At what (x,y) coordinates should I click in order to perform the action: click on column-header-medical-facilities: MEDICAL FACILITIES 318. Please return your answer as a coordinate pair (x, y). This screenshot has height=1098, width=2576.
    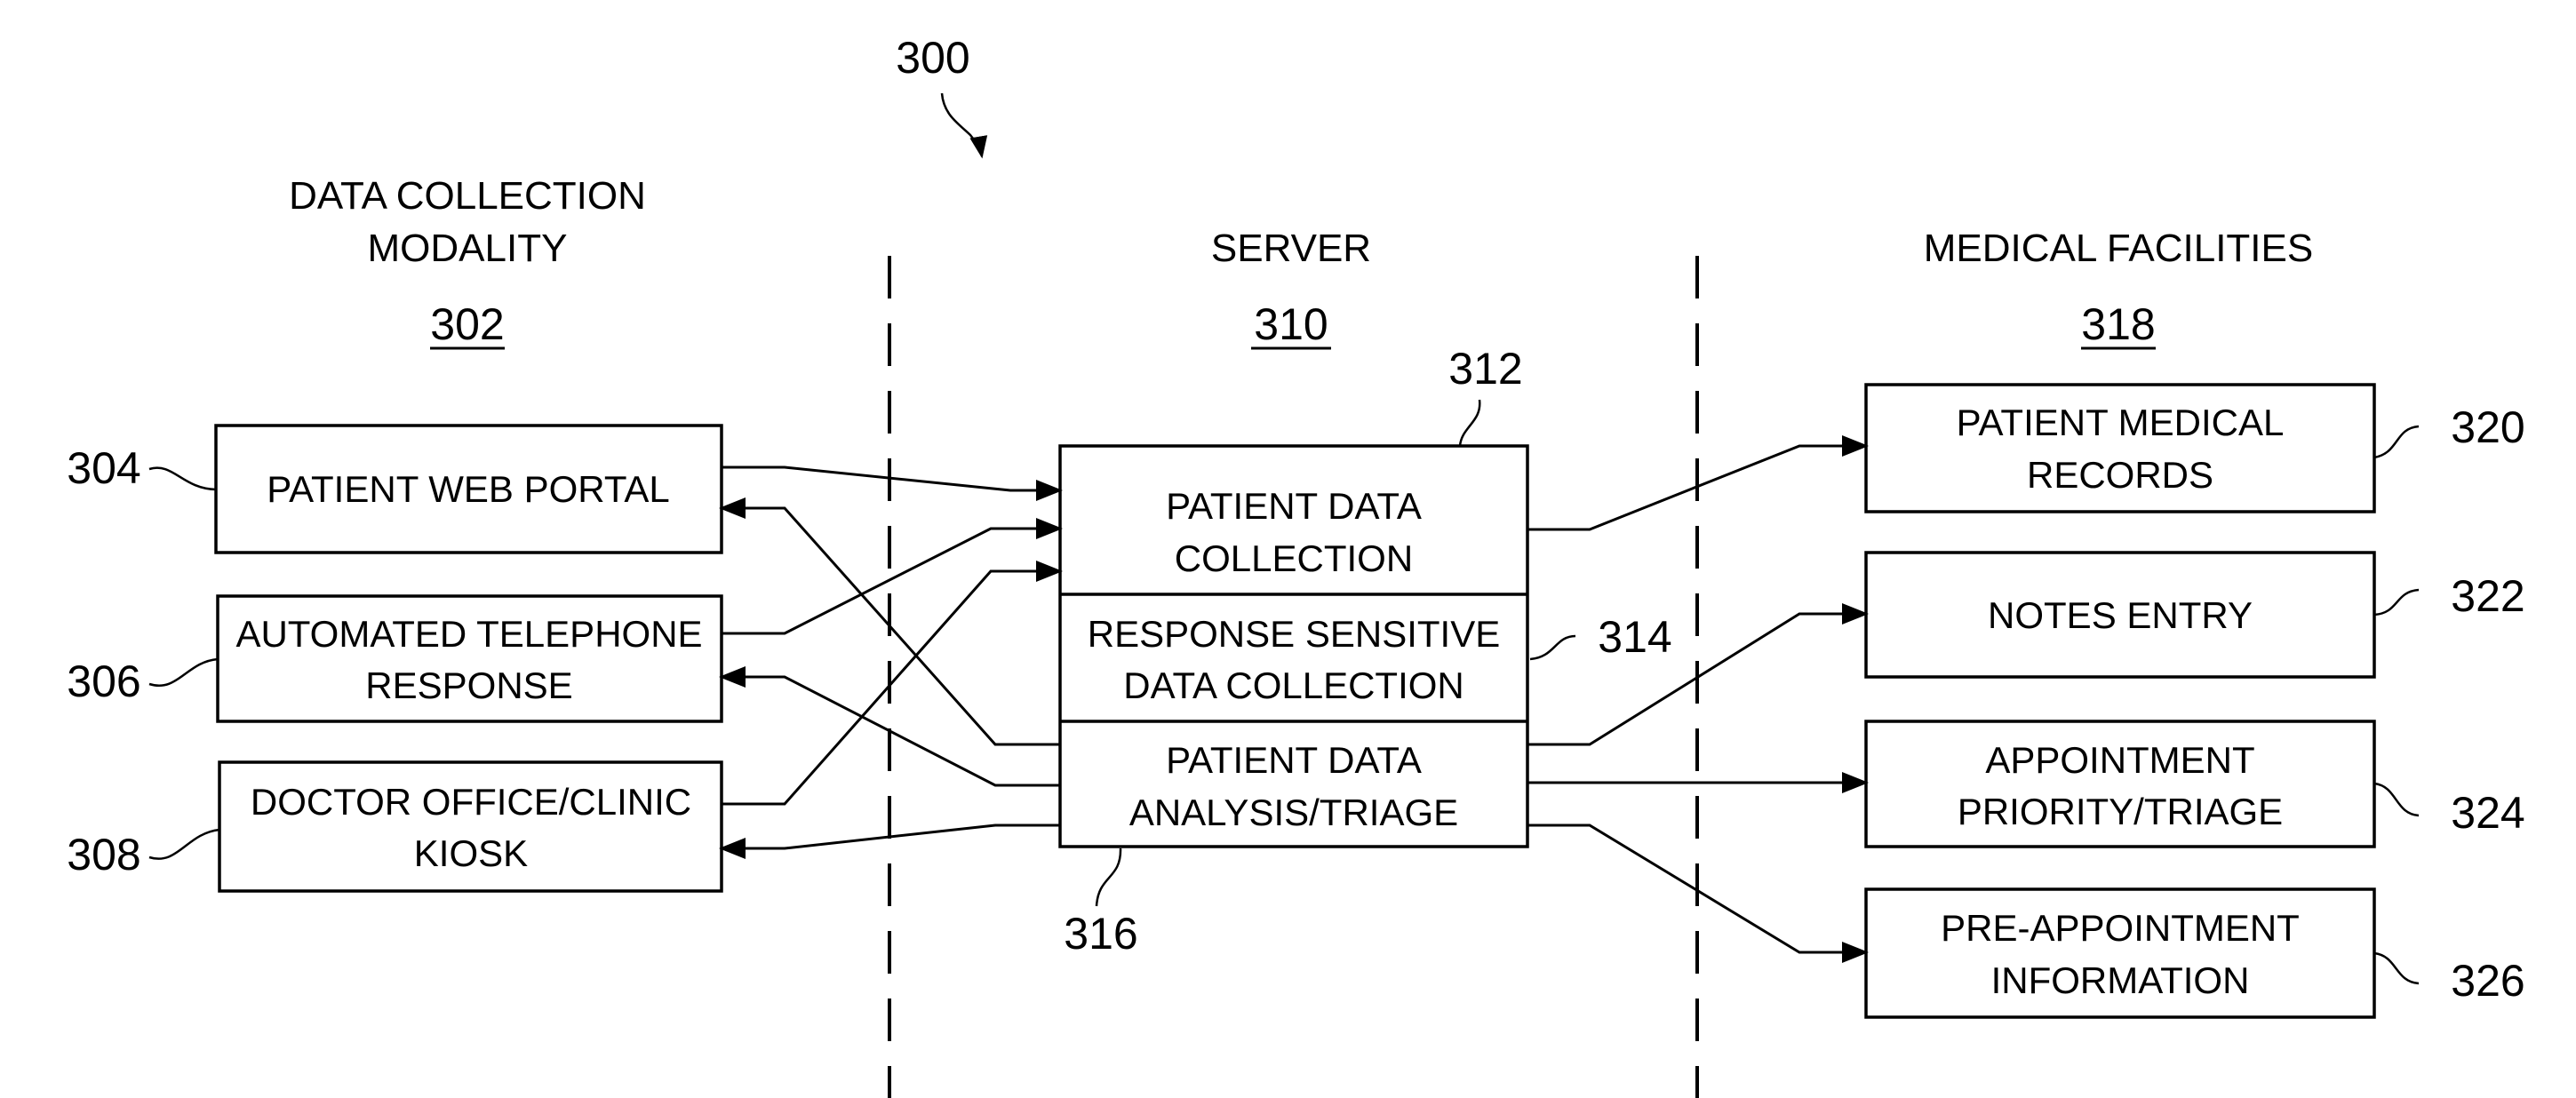
    Looking at the image, I should click on (2118, 288).